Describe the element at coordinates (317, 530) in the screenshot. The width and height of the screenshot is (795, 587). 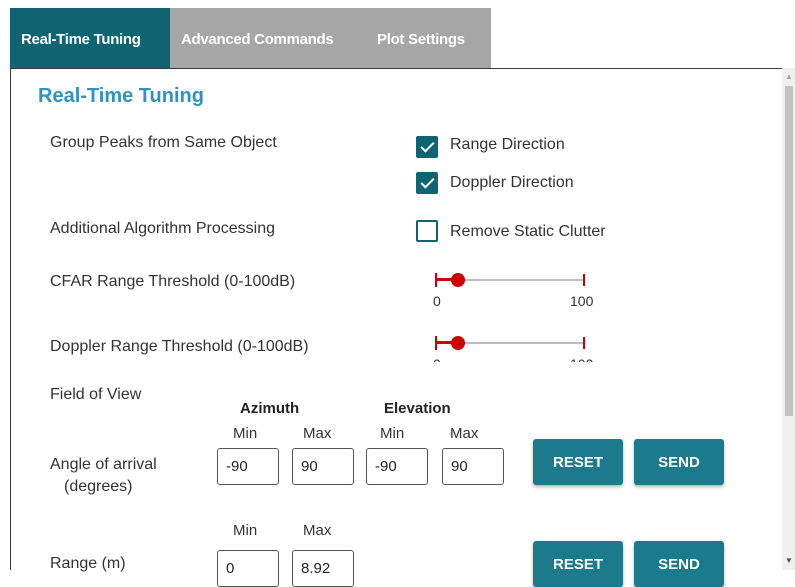
I see `range-max-header: Max` at that location.